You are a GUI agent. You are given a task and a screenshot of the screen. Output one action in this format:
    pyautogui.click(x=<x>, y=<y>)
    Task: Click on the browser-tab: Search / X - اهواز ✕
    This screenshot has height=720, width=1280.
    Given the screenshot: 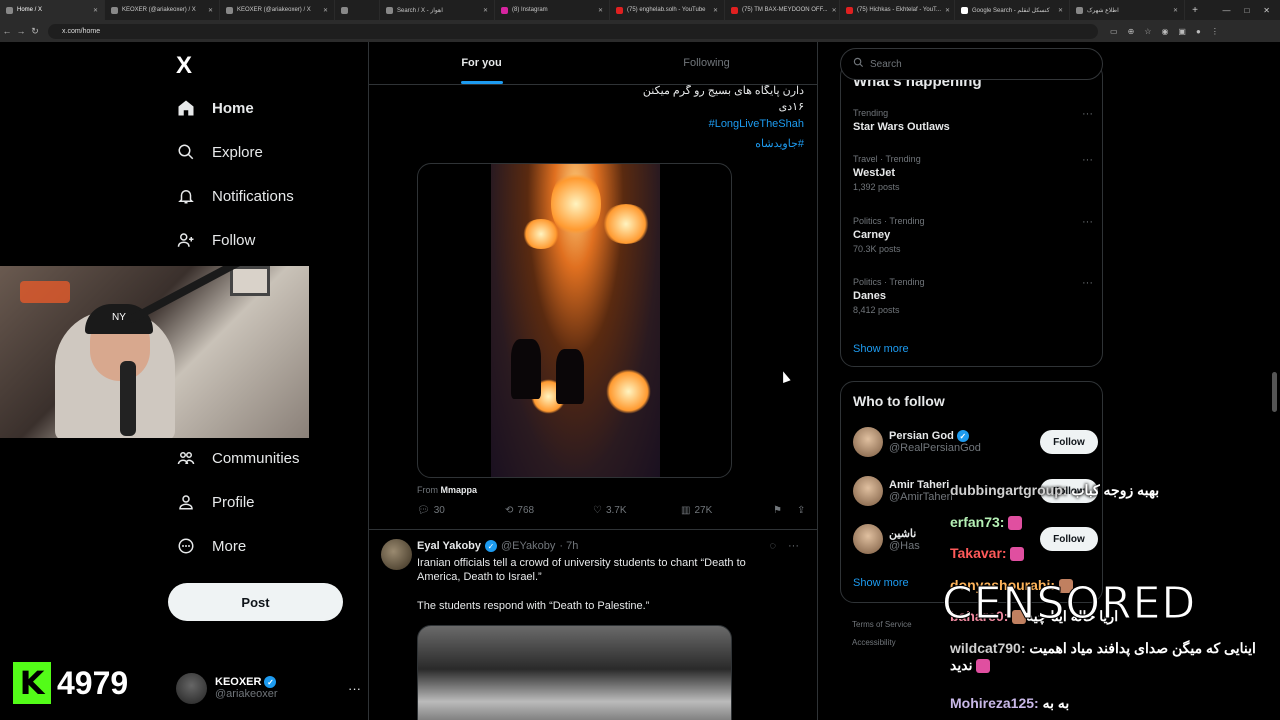 What is the action you would take?
    pyautogui.click(x=437, y=10)
    